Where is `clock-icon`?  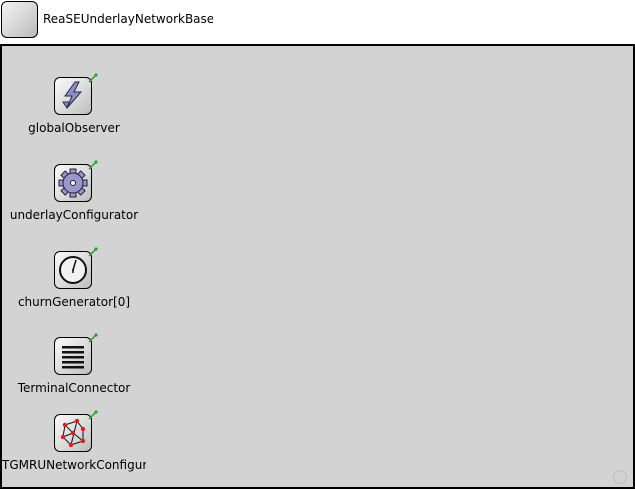 clock-icon is located at coordinates (73, 270).